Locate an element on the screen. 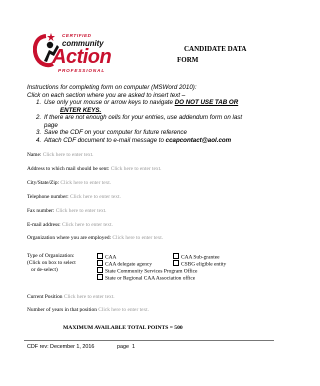  years-label: Number of years in that position is located at coordinates (62, 310).